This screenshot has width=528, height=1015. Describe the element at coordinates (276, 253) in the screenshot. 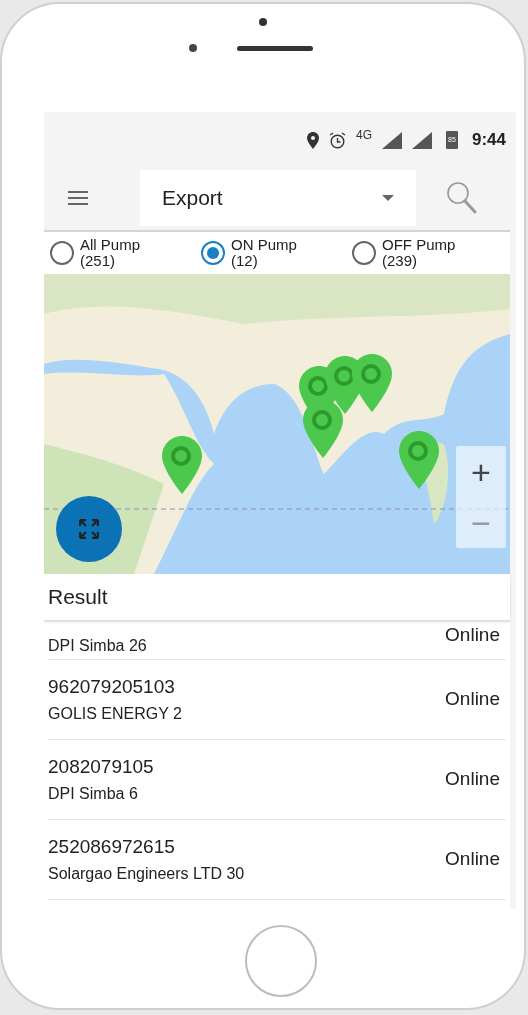

I see `pump-filter-radio: ON Pump (12)` at that location.